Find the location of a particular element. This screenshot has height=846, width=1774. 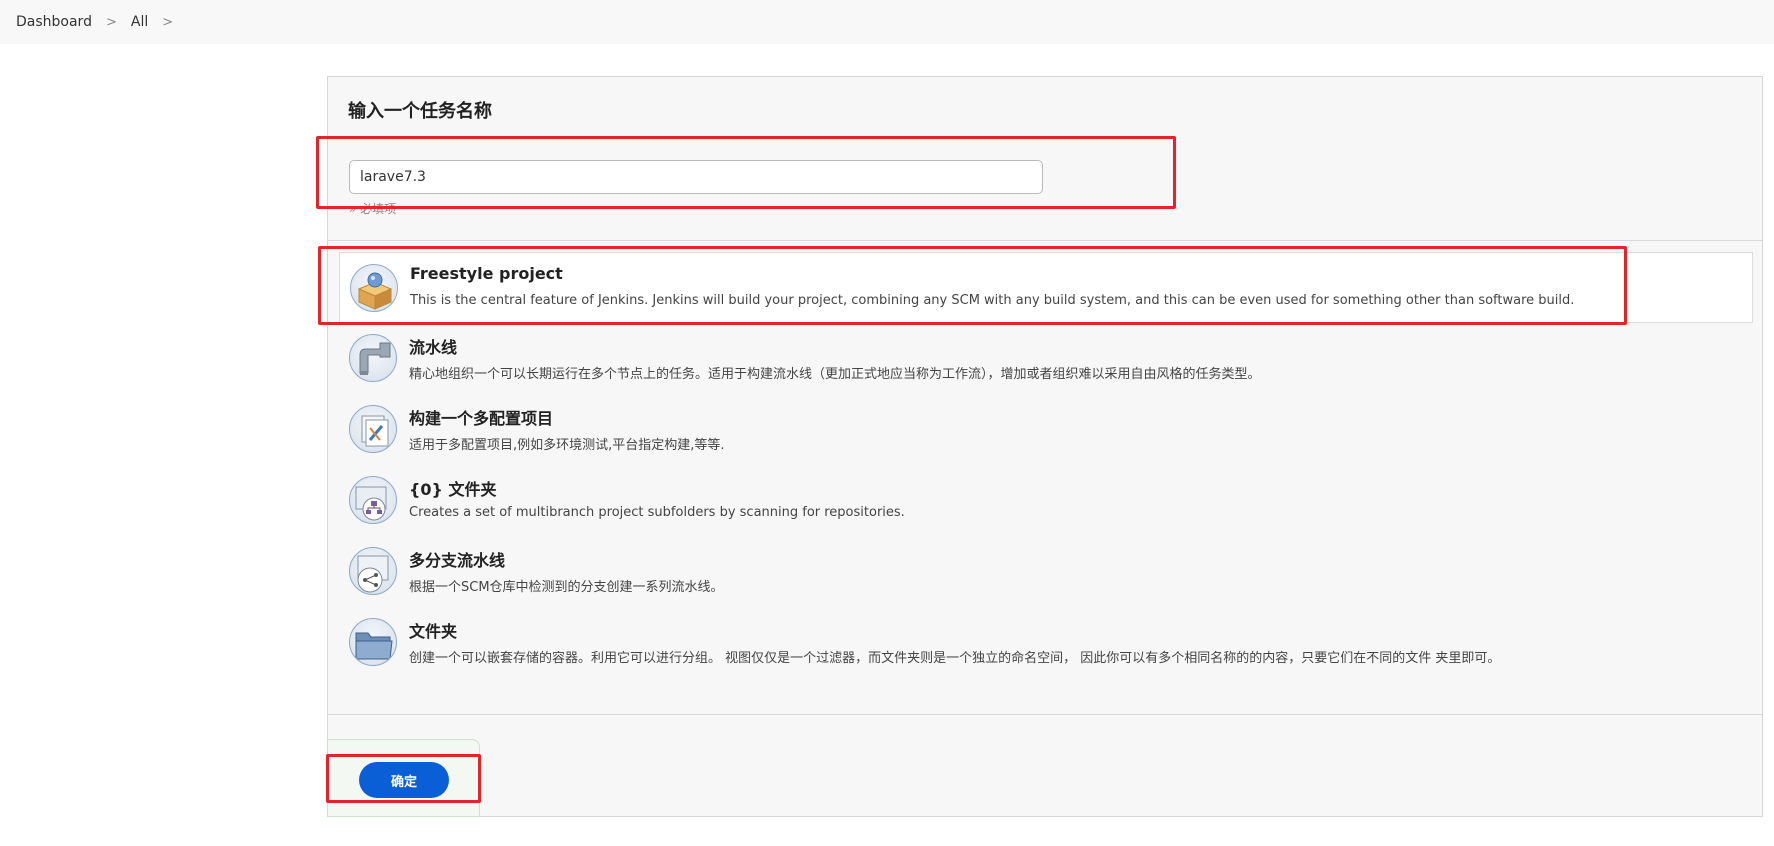

breadcrumb: Dashboard > All > is located at coordinates (887, 22).